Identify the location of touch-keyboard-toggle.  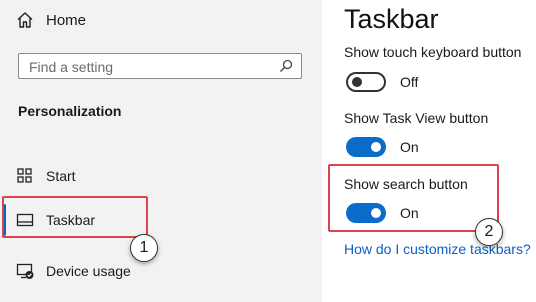
(366, 82).